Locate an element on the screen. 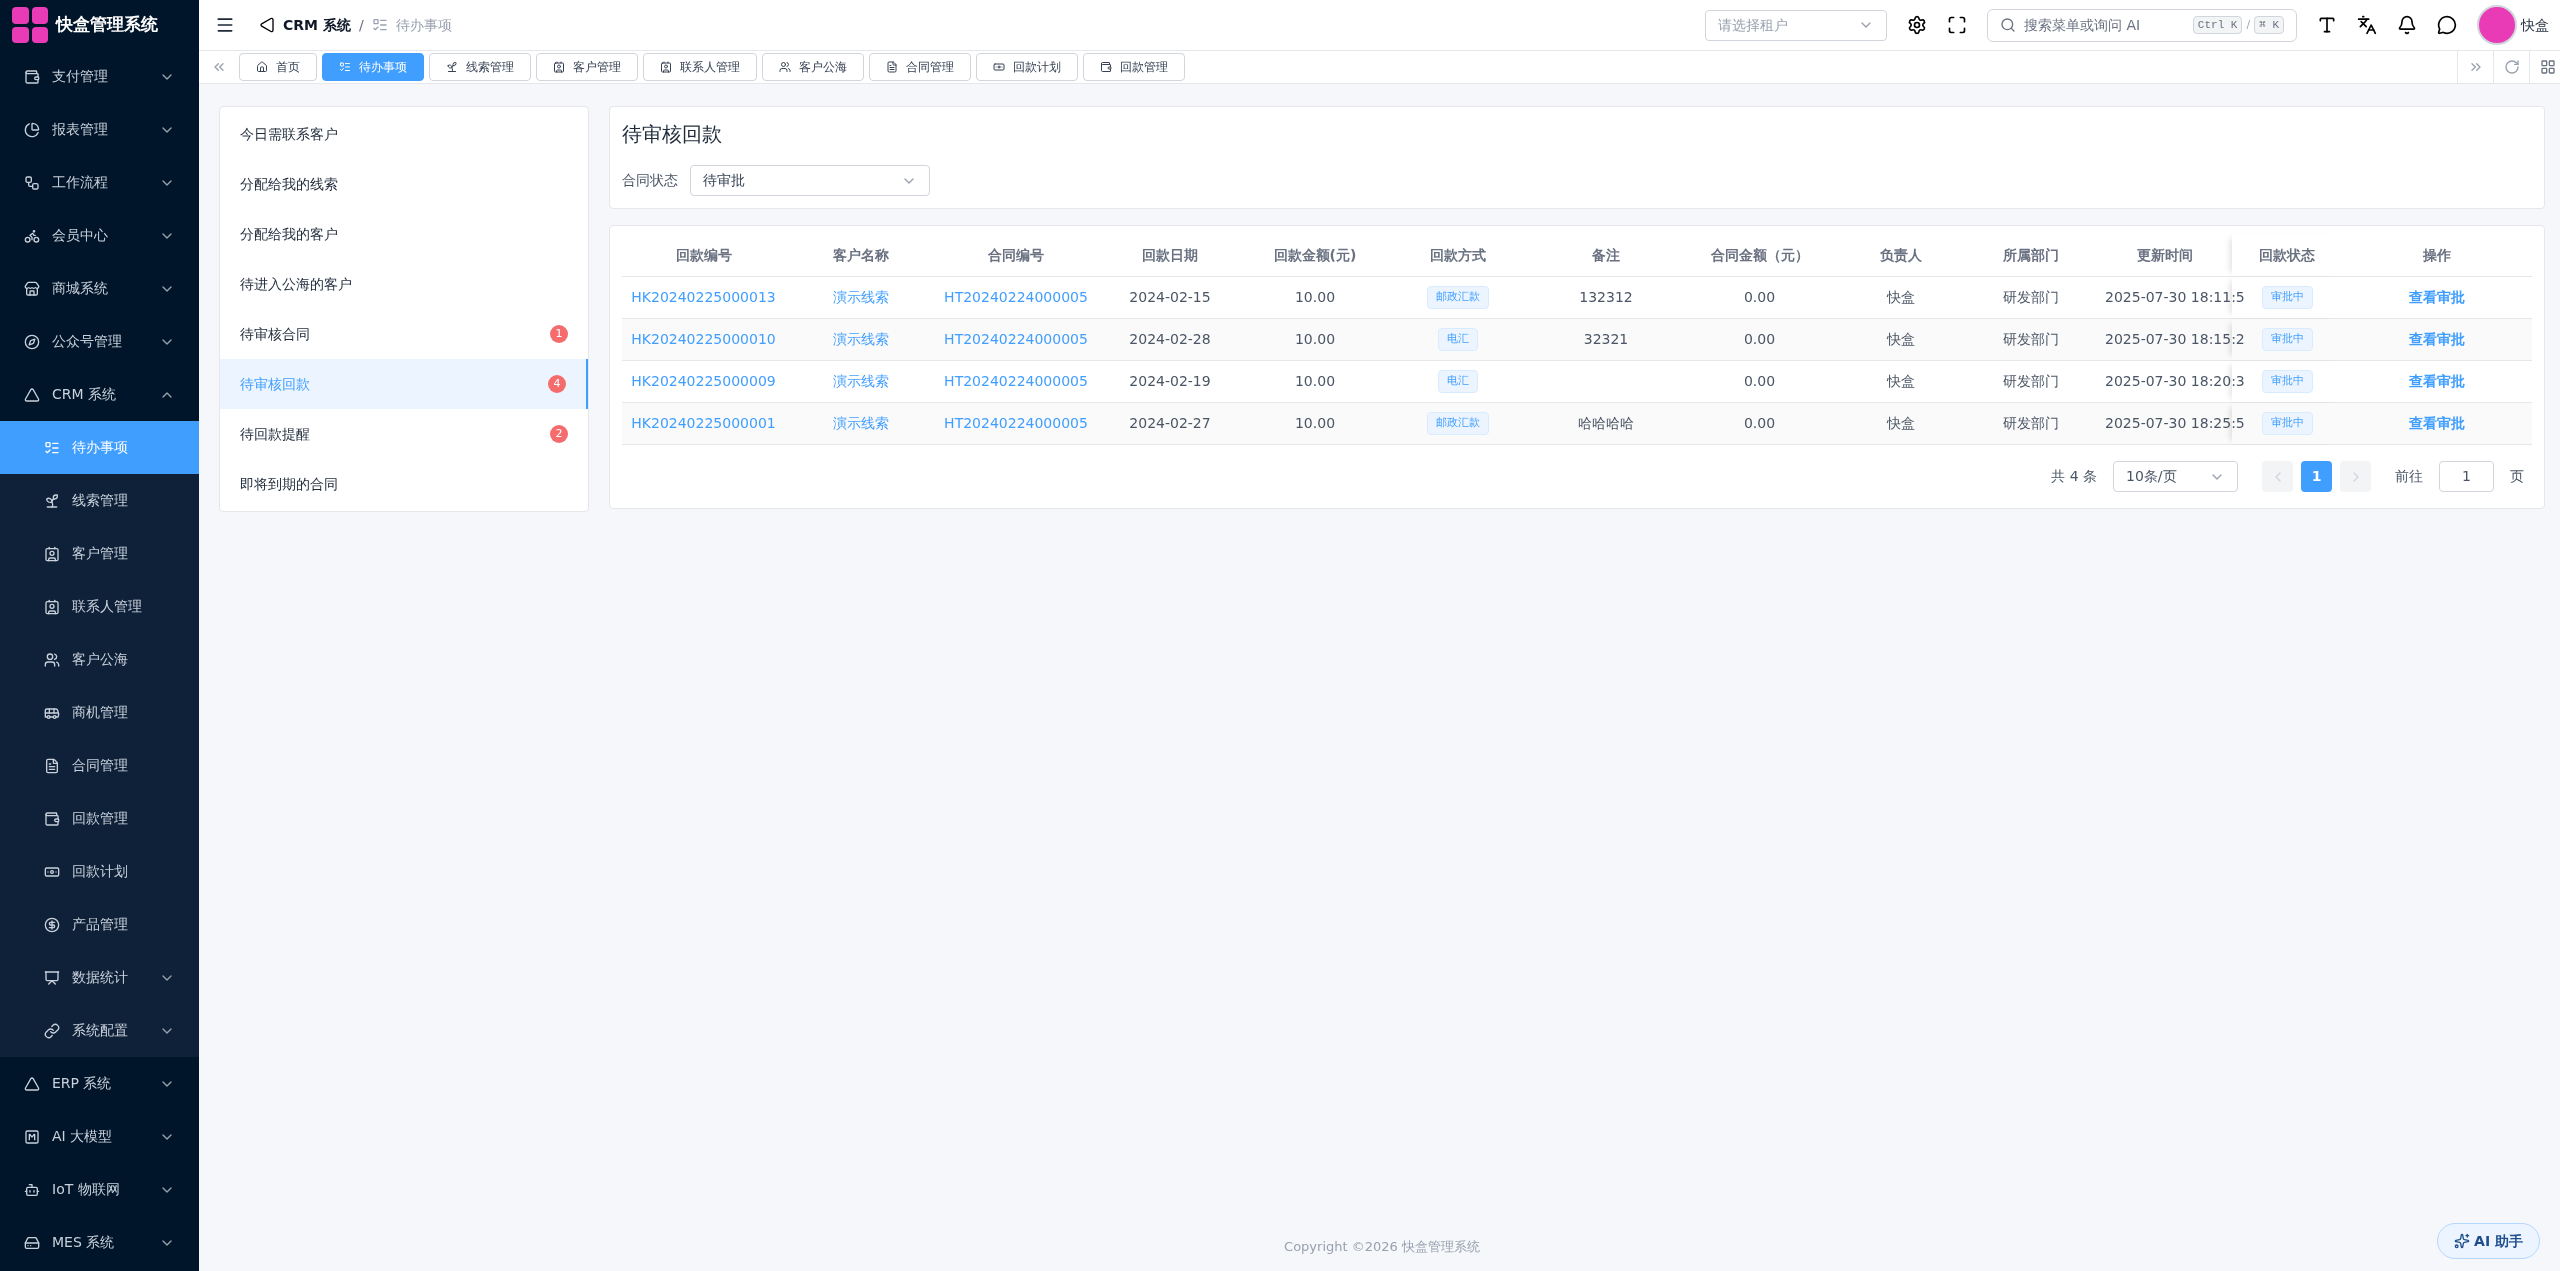  breadcrumb-item: CRM 系统 is located at coordinates (317, 25).